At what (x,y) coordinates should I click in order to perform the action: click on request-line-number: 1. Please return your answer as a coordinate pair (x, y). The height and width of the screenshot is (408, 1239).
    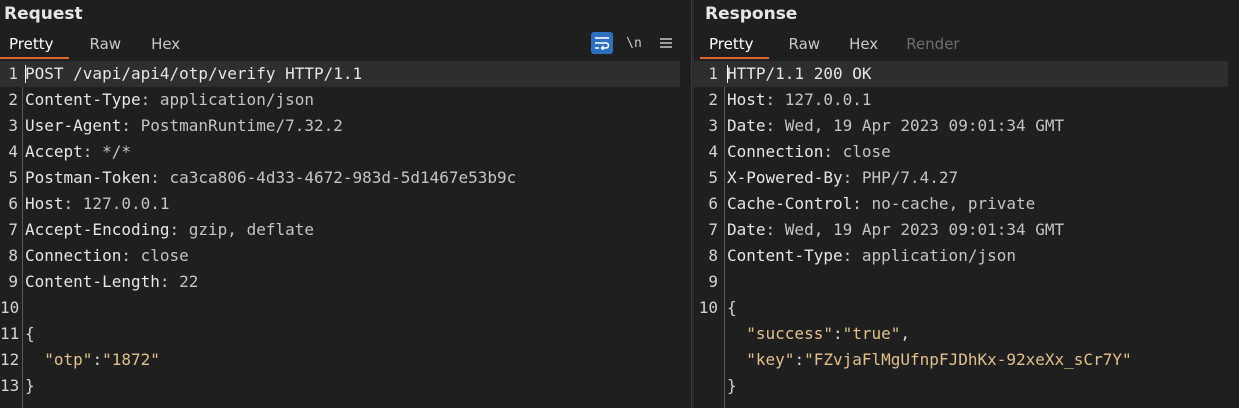
    Looking at the image, I should click on (13, 73).